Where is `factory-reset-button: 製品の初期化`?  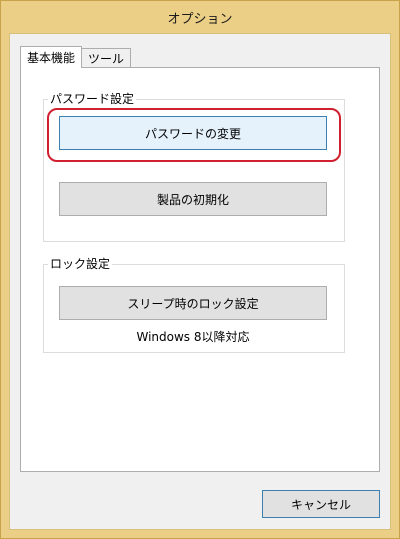
factory-reset-button: 製品の初期化 is located at coordinates (193, 199).